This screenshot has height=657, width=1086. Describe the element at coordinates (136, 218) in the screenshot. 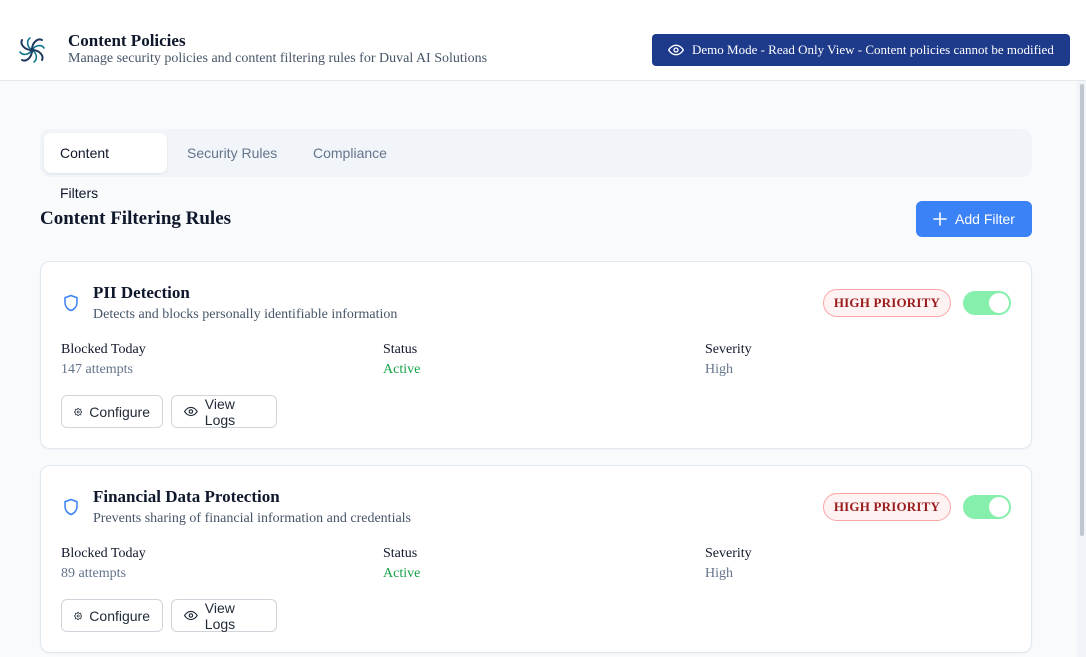

I see `section-title: Content Filtering Rules` at that location.